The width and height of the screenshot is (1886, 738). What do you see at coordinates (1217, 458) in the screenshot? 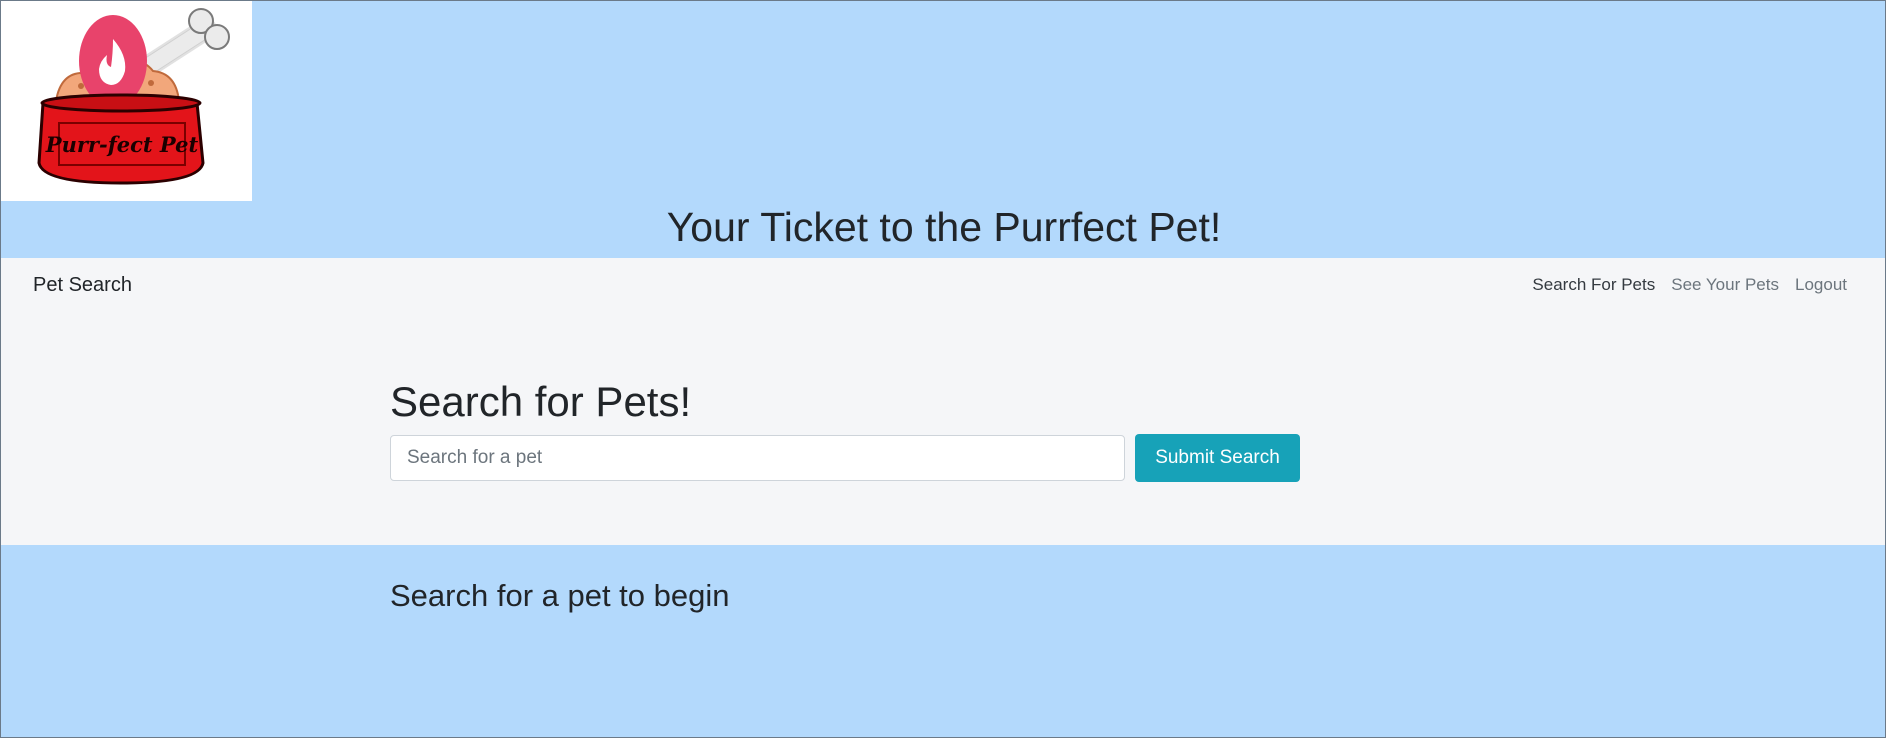
I see `submit-search-button: Submit Search` at bounding box center [1217, 458].